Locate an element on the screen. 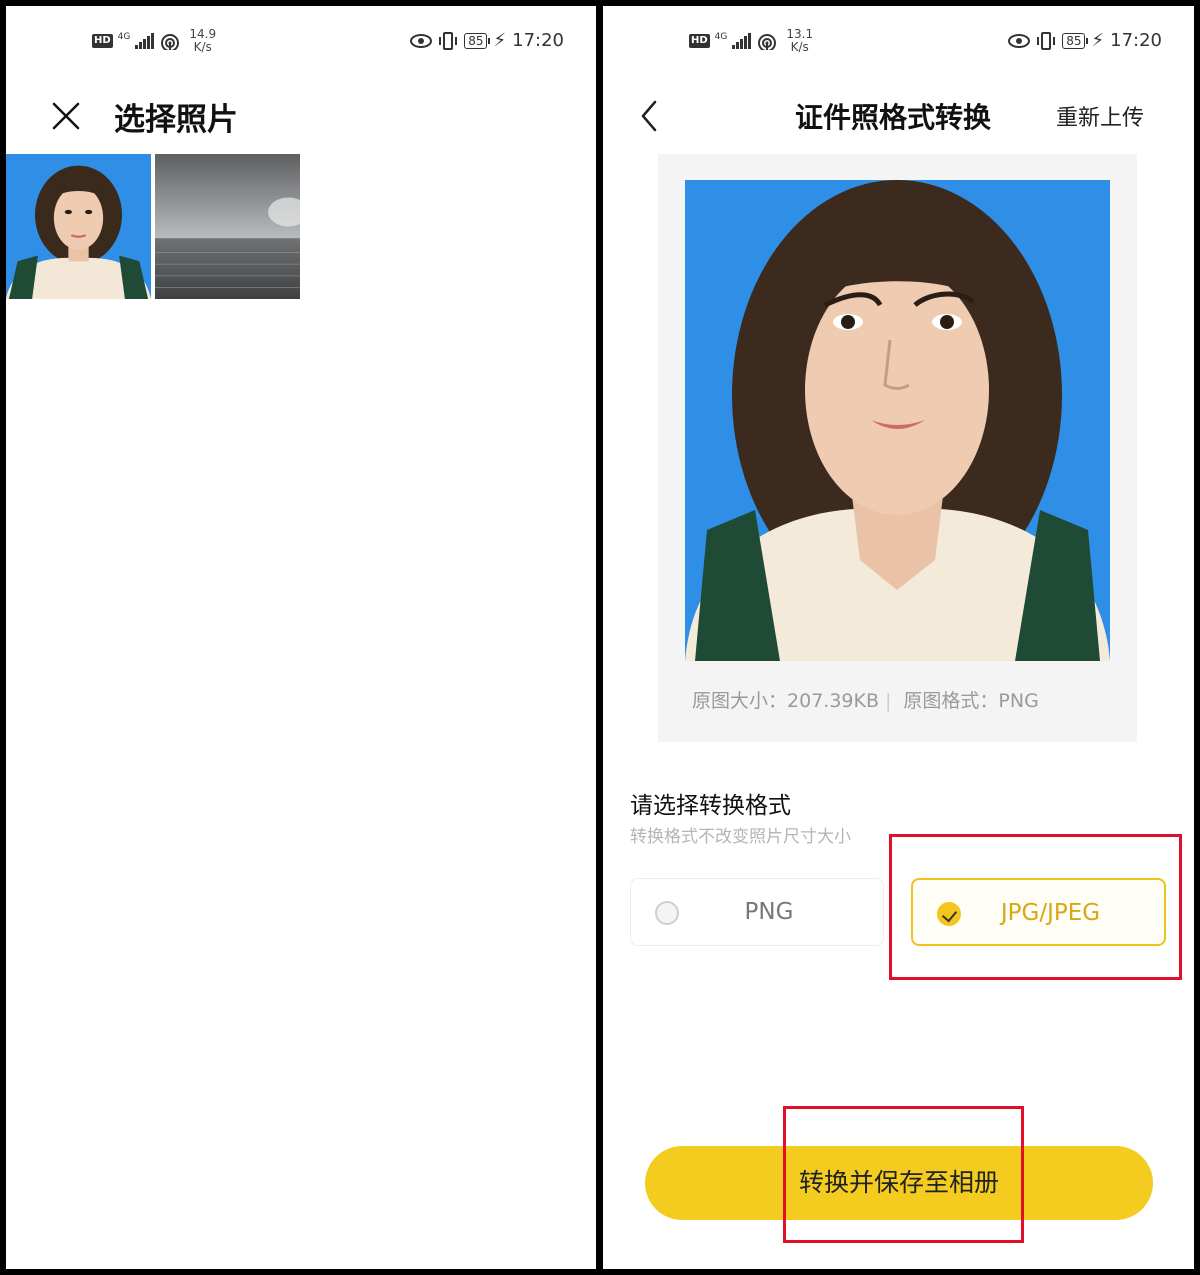 The width and height of the screenshot is (1200, 1275). status-bar: HD 4G 13.1 K/s 85 ⚡ 17:20 is located at coordinates (898, 41).